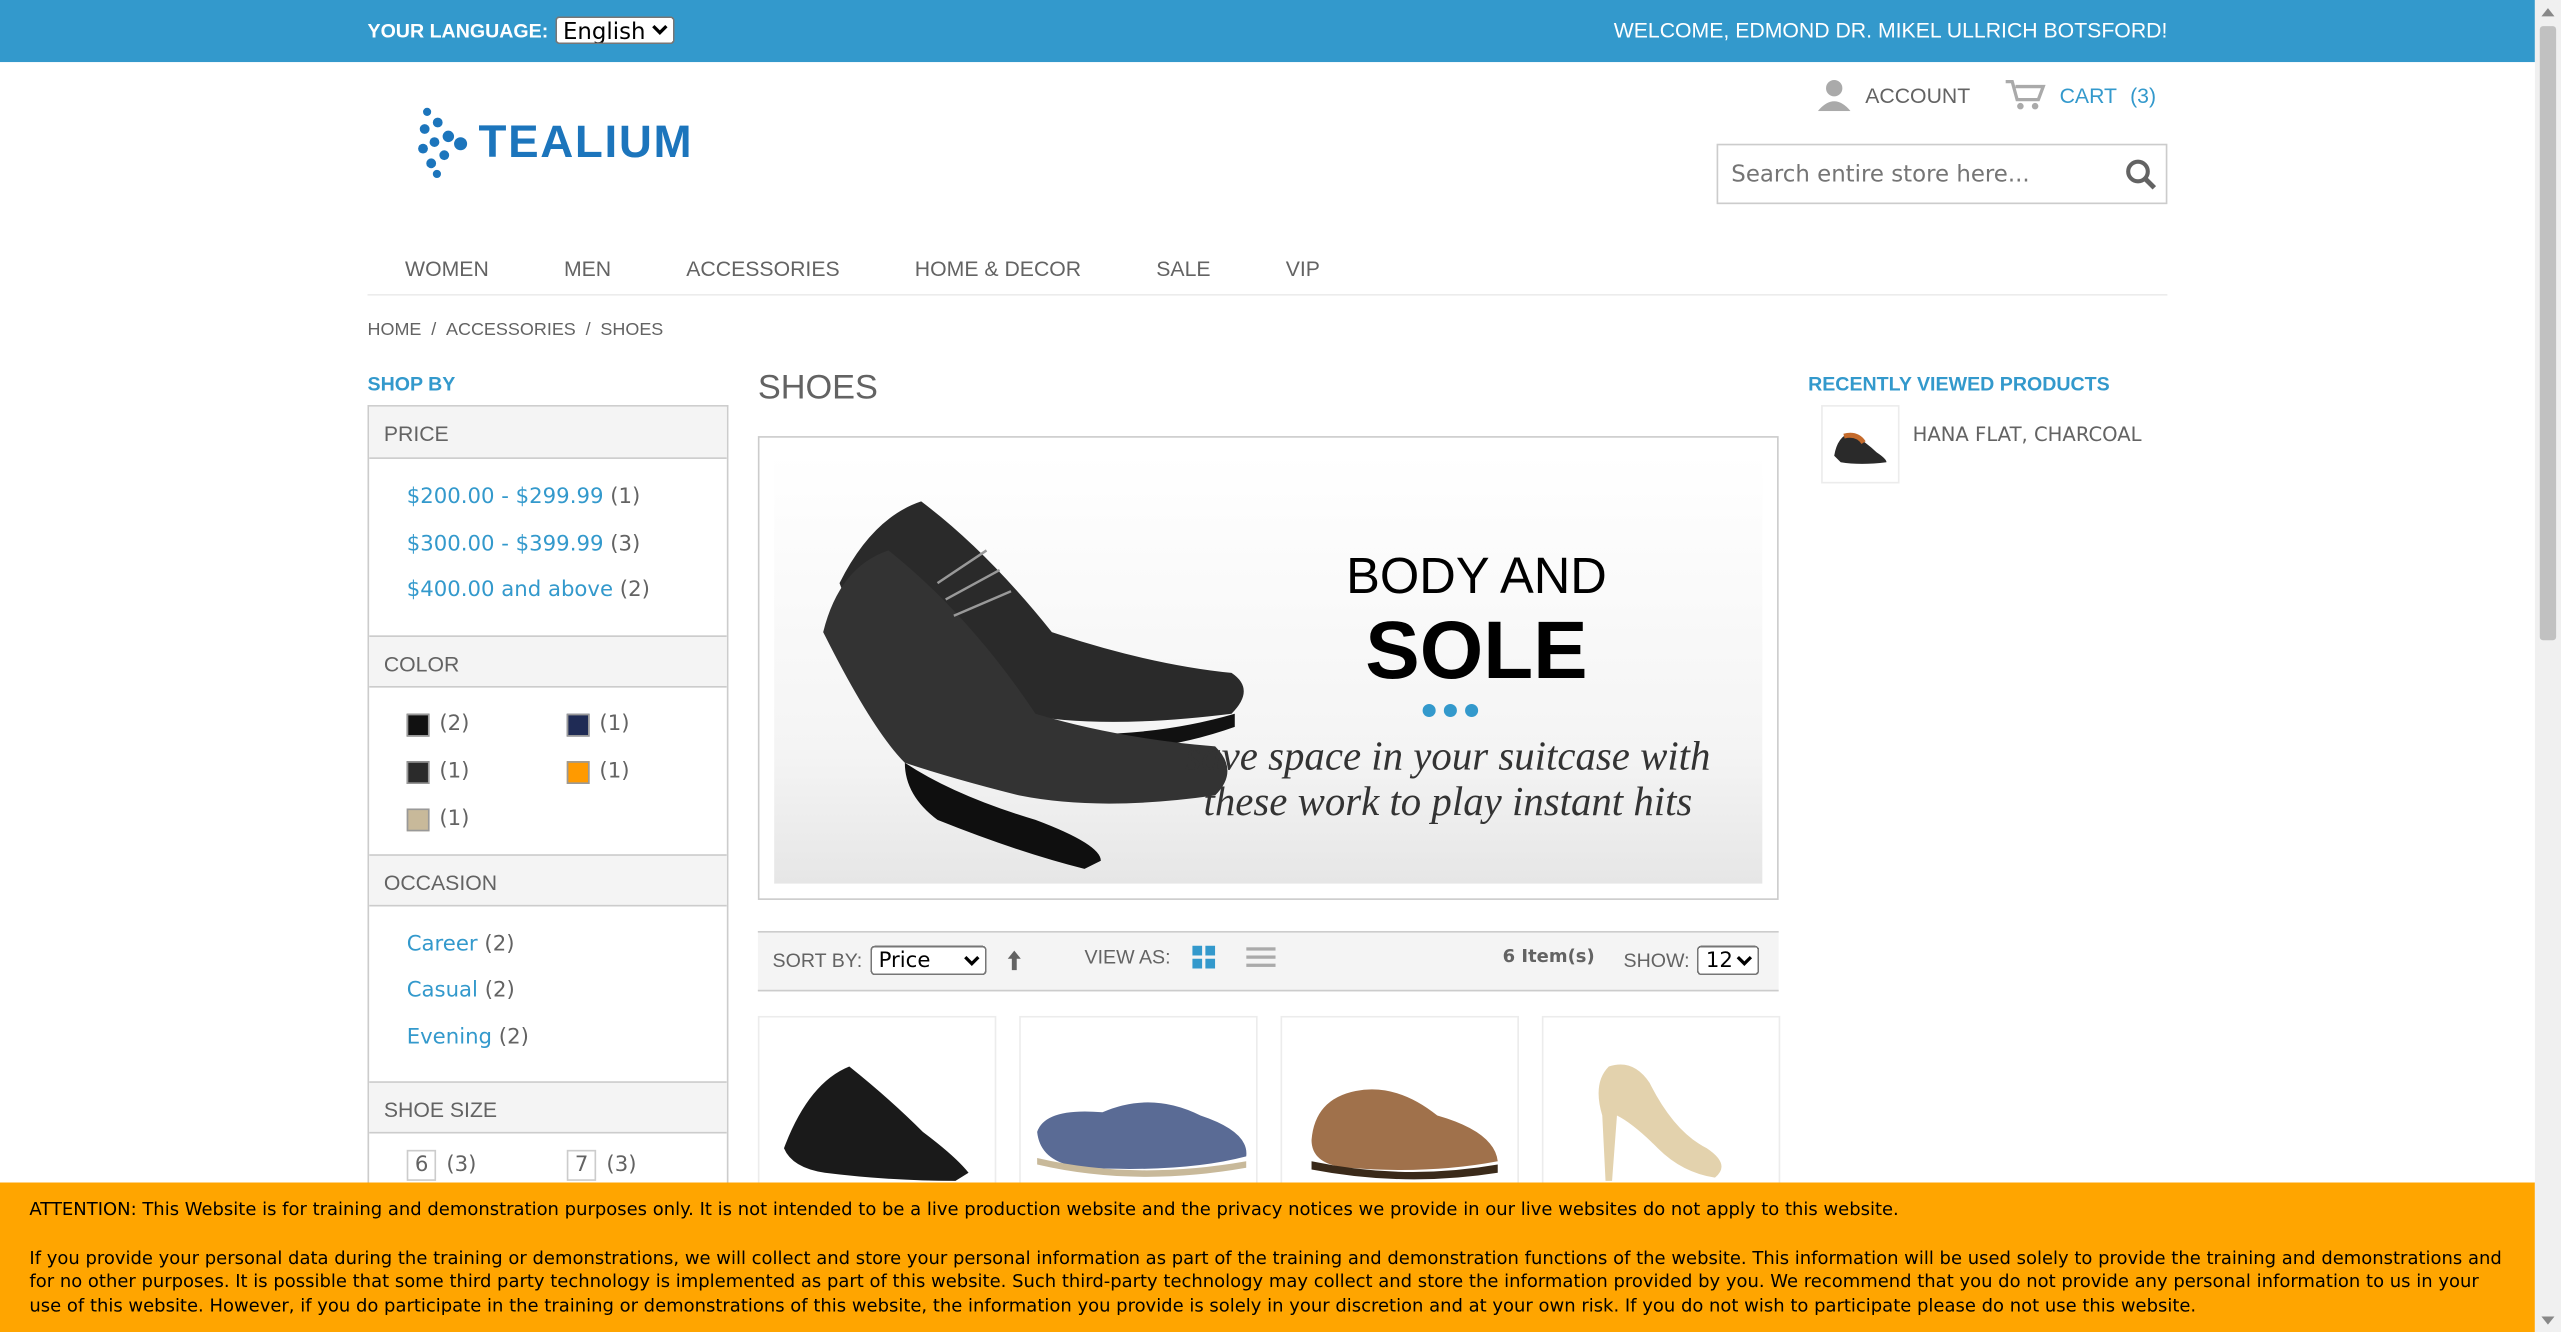  What do you see at coordinates (2027, 425) in the screenshot?
I see `recent-product-name: HANA FLAT, CHARCOAL` at bounding box center [2027, 425].